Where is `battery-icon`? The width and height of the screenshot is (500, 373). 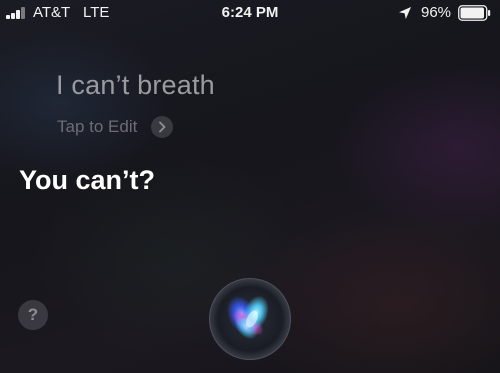
battery-icon is located at coordinates (474, 13).